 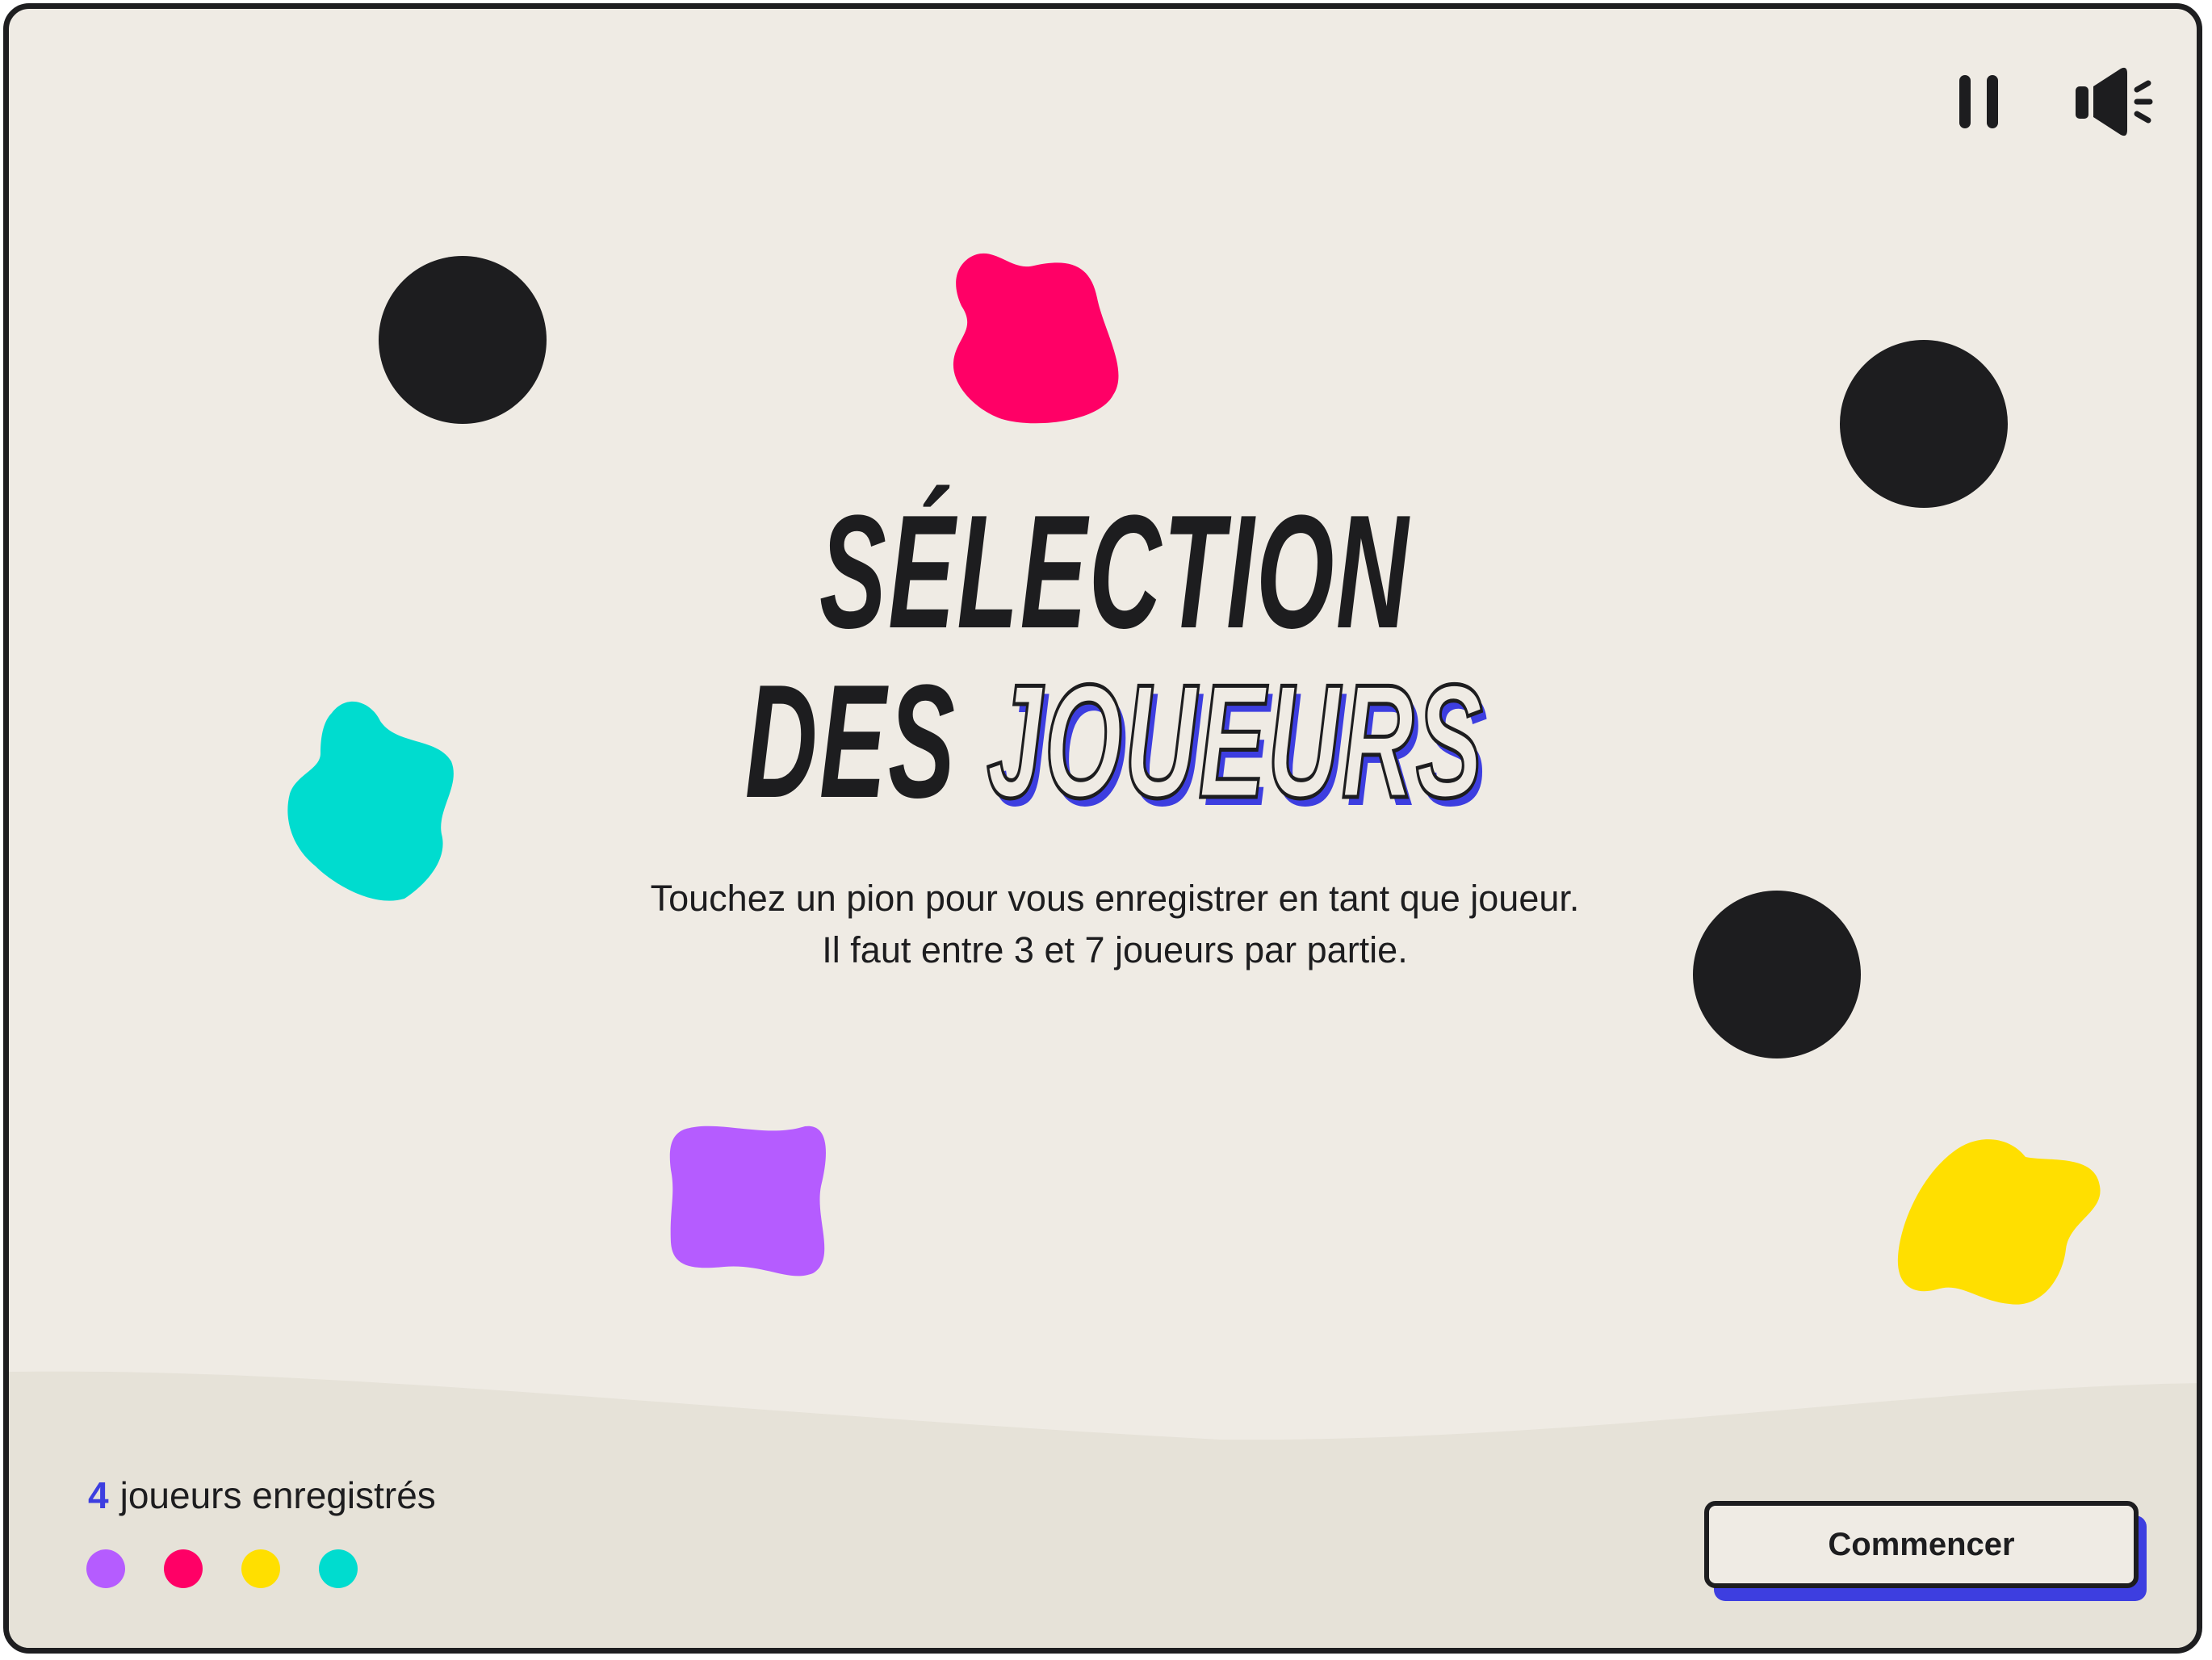 What do you see at coordinates (1999, 1222) in the screenshot?
I see `pawn-yellow` at bounding box center [1999, 1222].